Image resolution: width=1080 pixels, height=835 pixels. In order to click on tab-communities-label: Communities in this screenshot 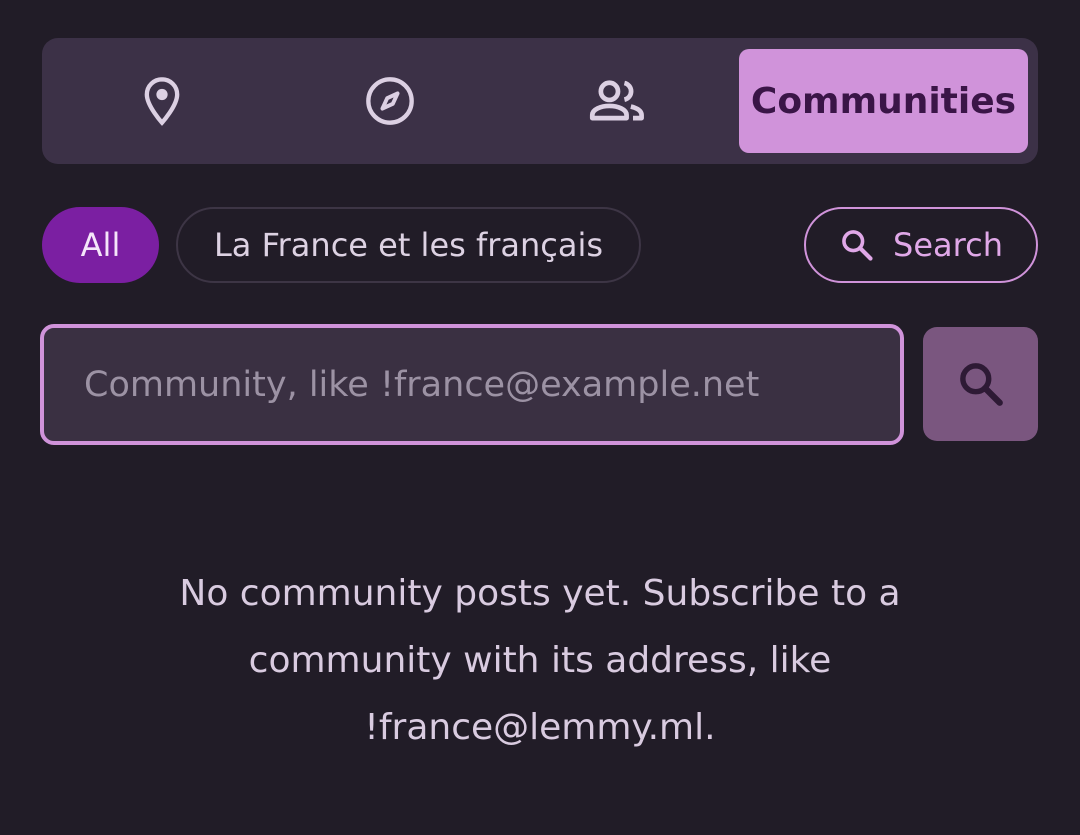, I will do `click(883, 101)`.